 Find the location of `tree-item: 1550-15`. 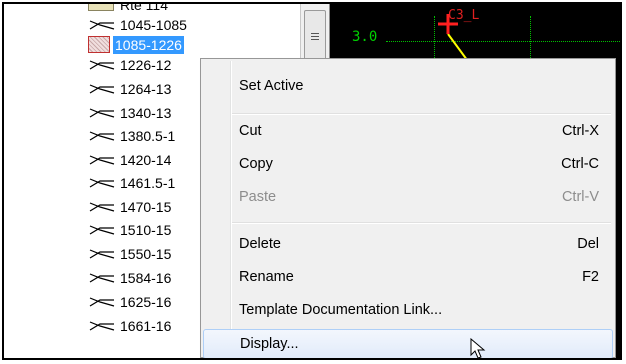

tree-item: 1550-15 is located at coordinates (130, 253).